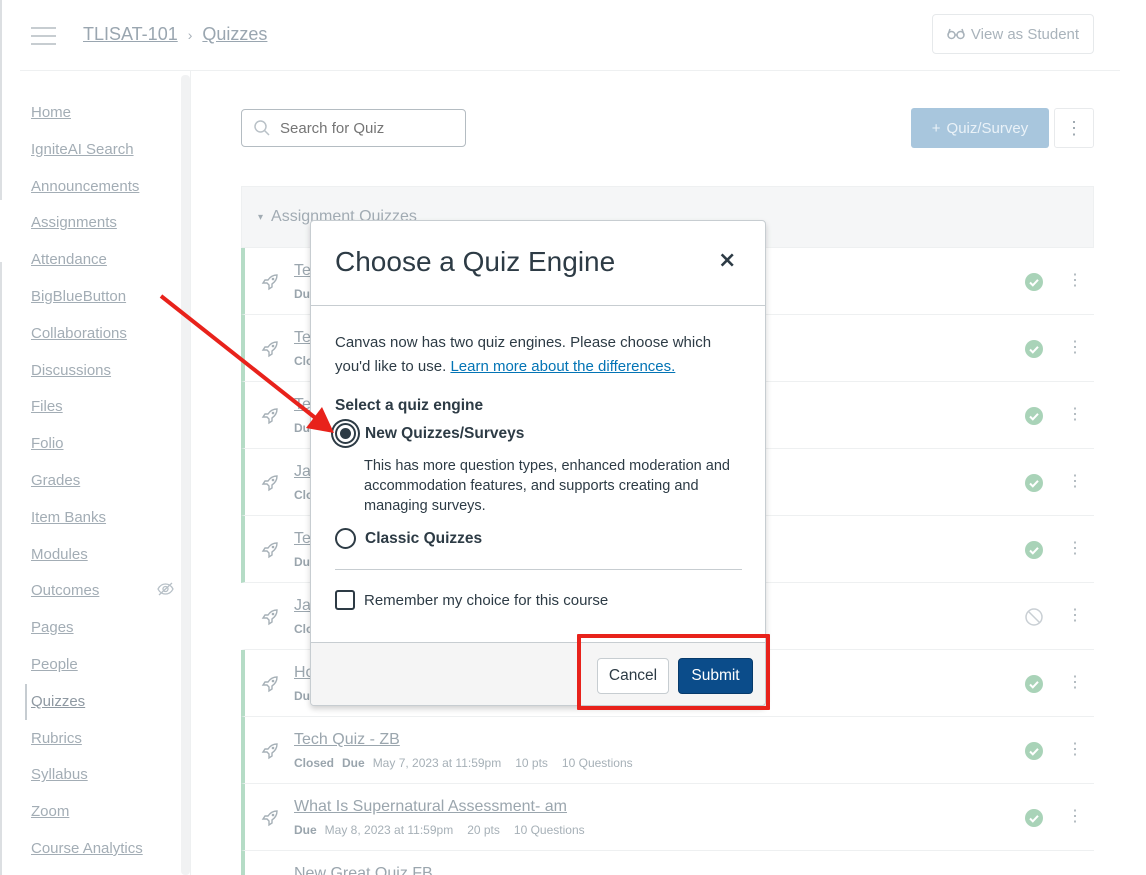  I want to click on nav-item-course-analytics: Course Analytics, so click(87, 856).